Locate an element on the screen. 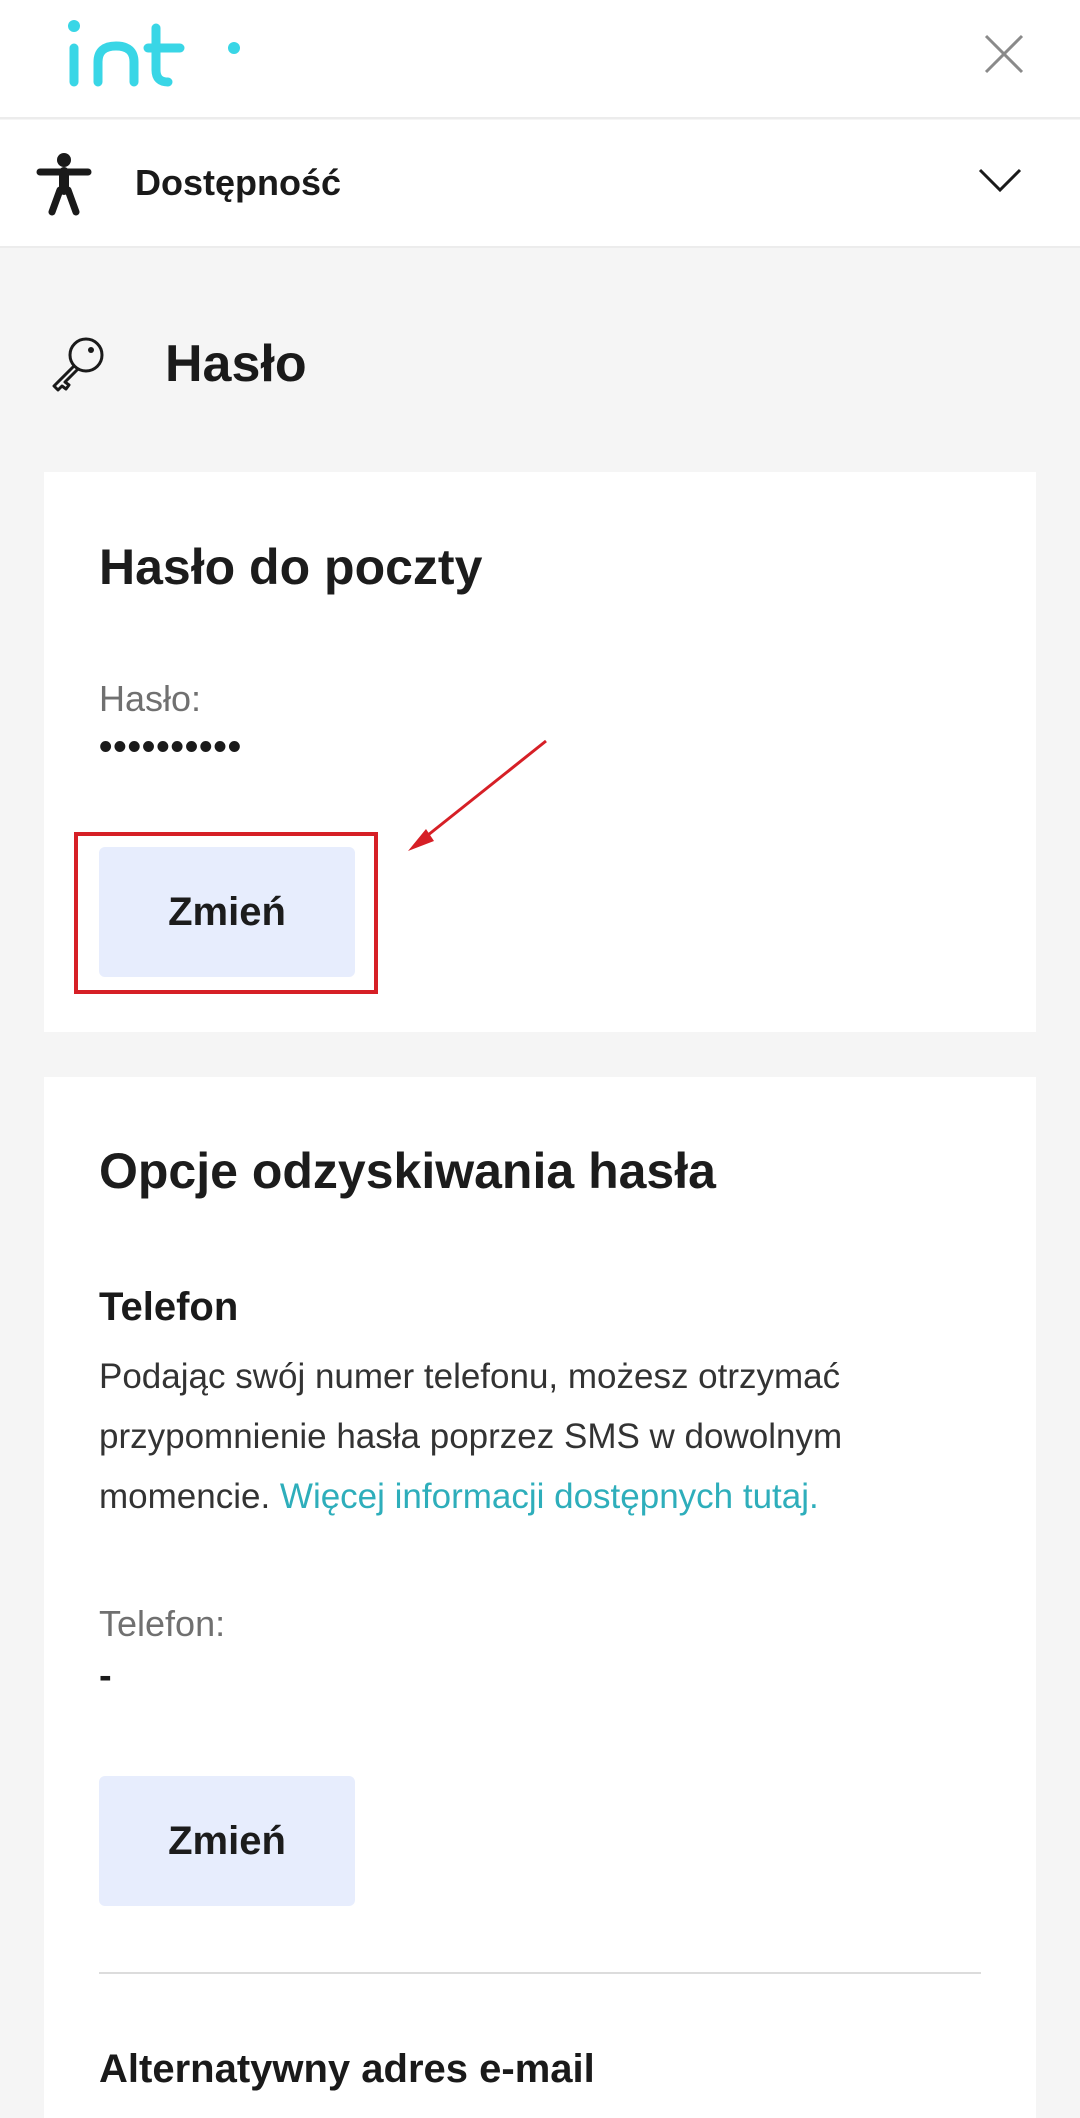  password-card-title: Hasło do poczty is located at coordinates (291, 567).